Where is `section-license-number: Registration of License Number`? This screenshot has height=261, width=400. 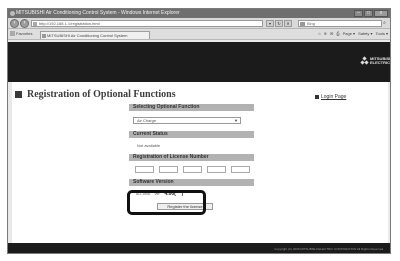
section-license-number: Registration of License Number is located at coordinates (191, 157).